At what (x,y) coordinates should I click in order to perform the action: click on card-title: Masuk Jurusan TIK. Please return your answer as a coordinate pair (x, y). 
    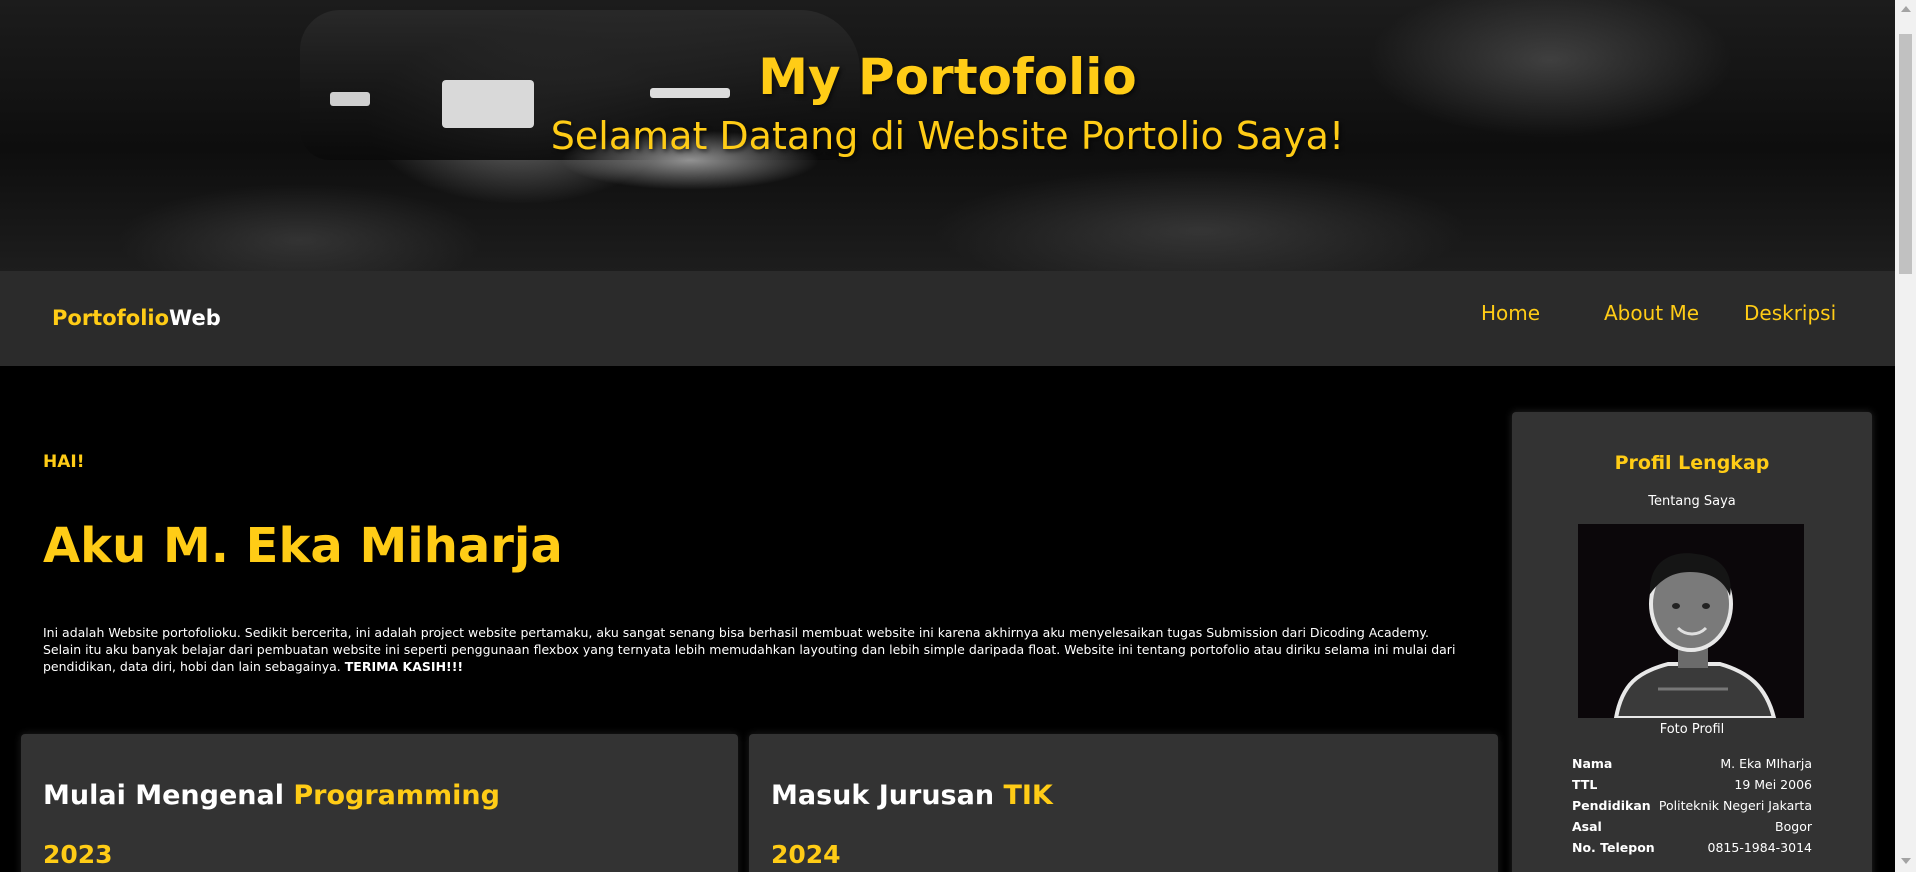
    Looking at the image, I should click on (912, 795).